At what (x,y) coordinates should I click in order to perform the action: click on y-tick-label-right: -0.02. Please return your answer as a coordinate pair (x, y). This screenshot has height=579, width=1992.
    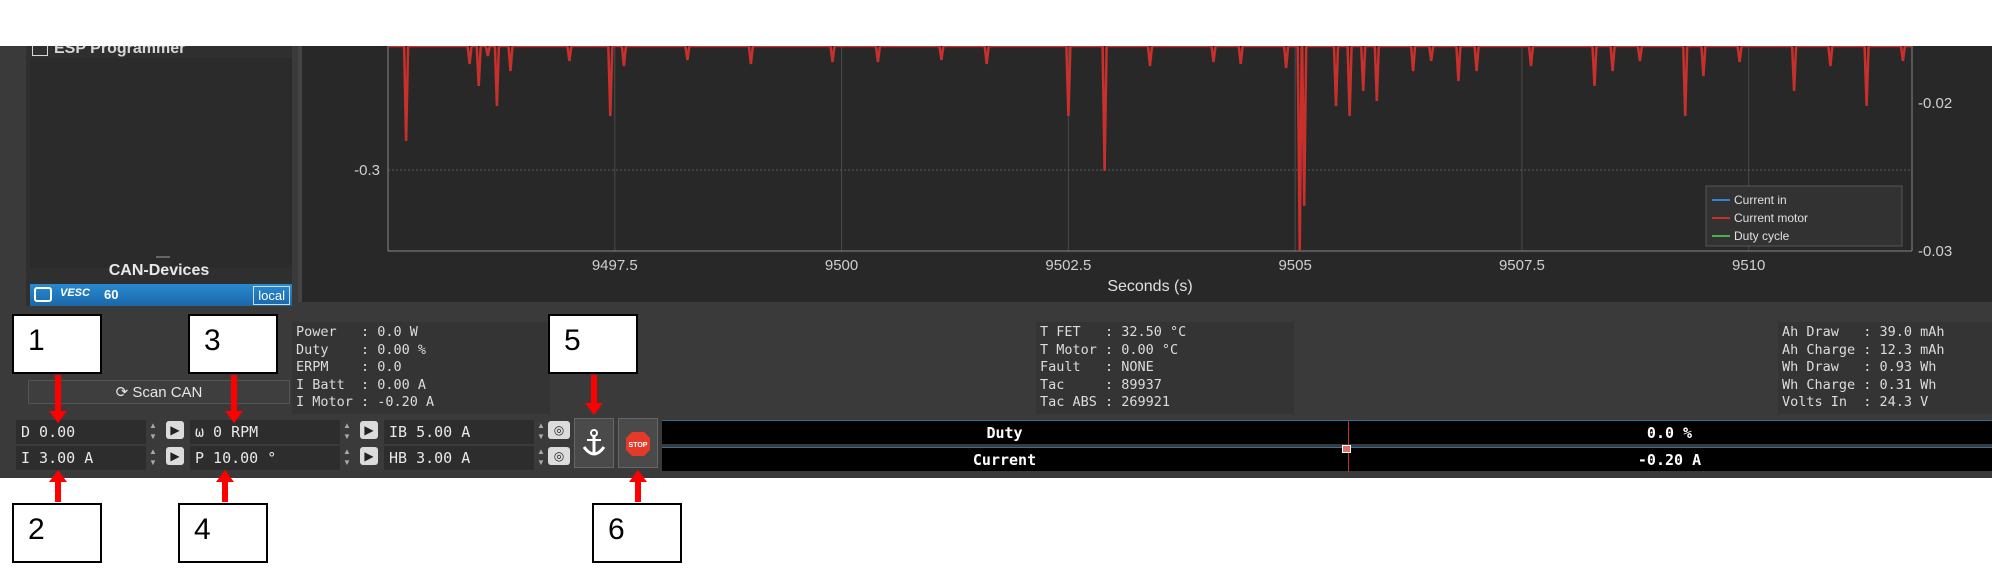
    Looking at the image, I should click on (1935, 103).